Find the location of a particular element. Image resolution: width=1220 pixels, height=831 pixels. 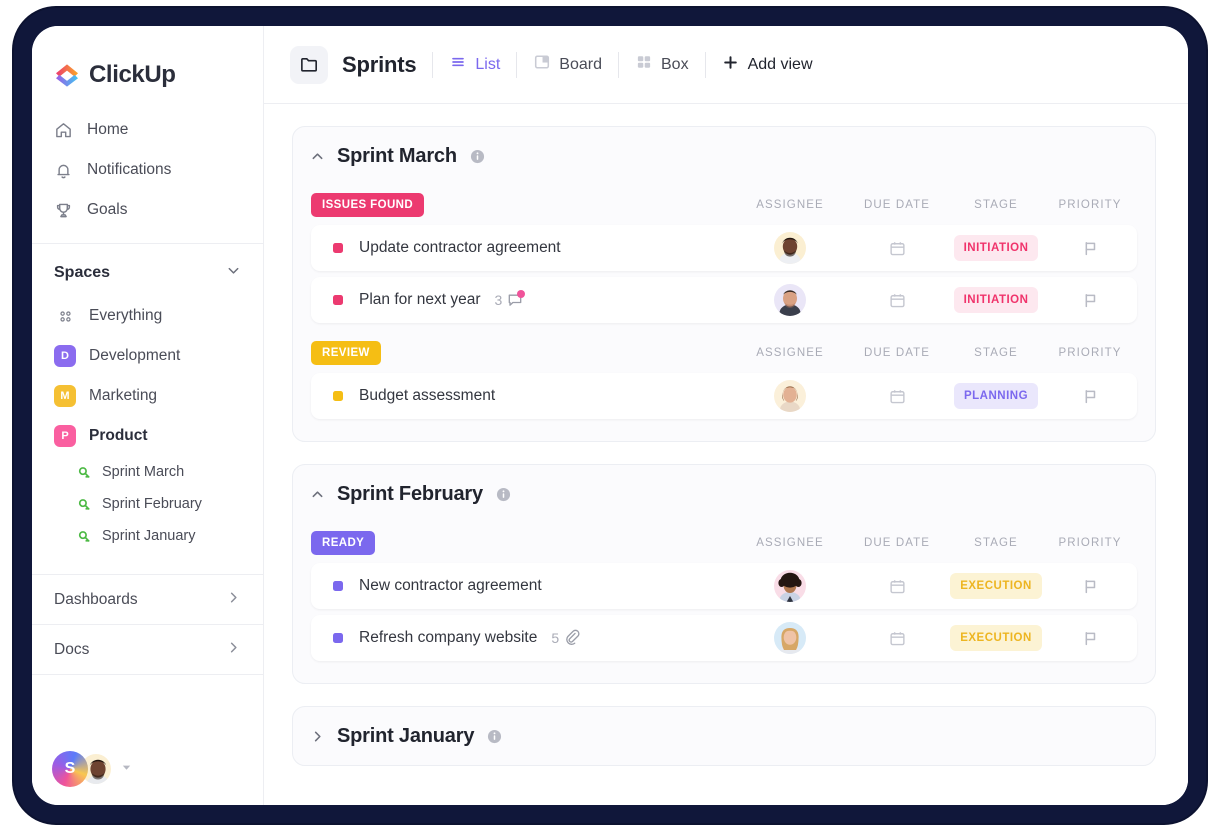

table-row: New contractor agreement EXECUTION is located at coordinates (724, 586).